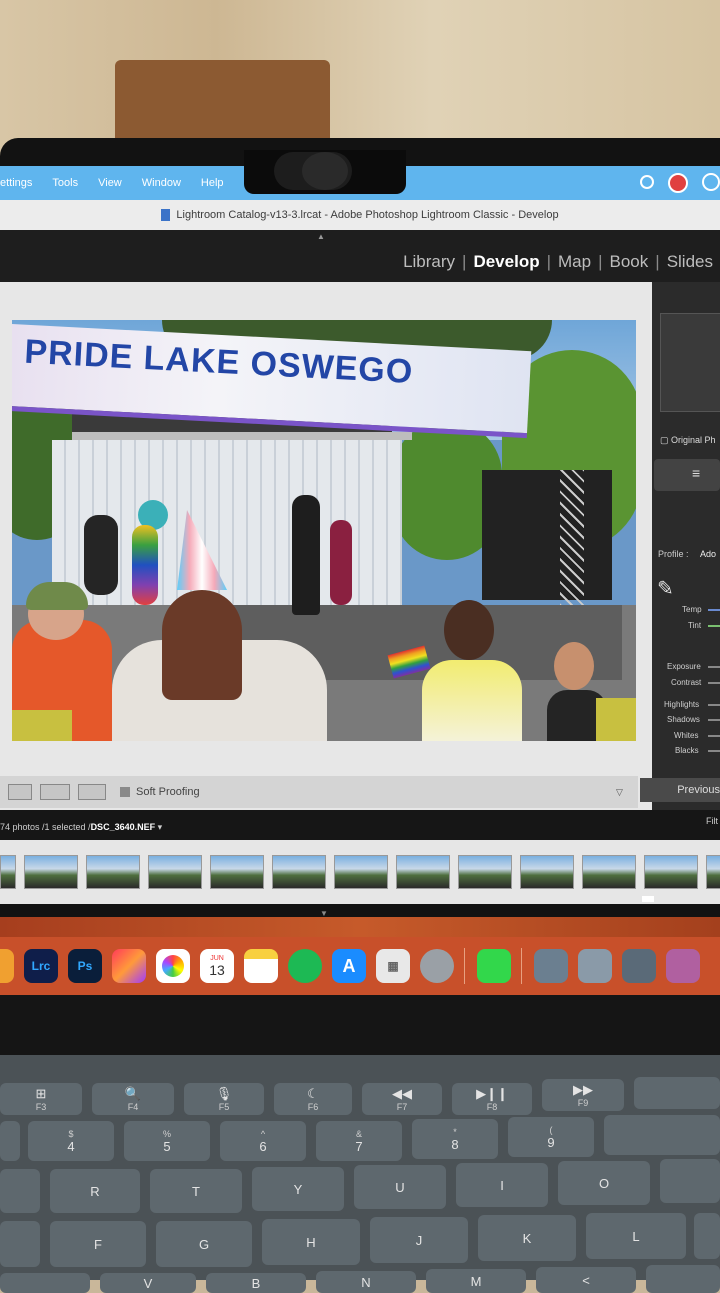  What do you see at coordinates (648, 899) in the screenshot?
I see `filmstrip-scroll-thumb` at bounding box center [648, 899].